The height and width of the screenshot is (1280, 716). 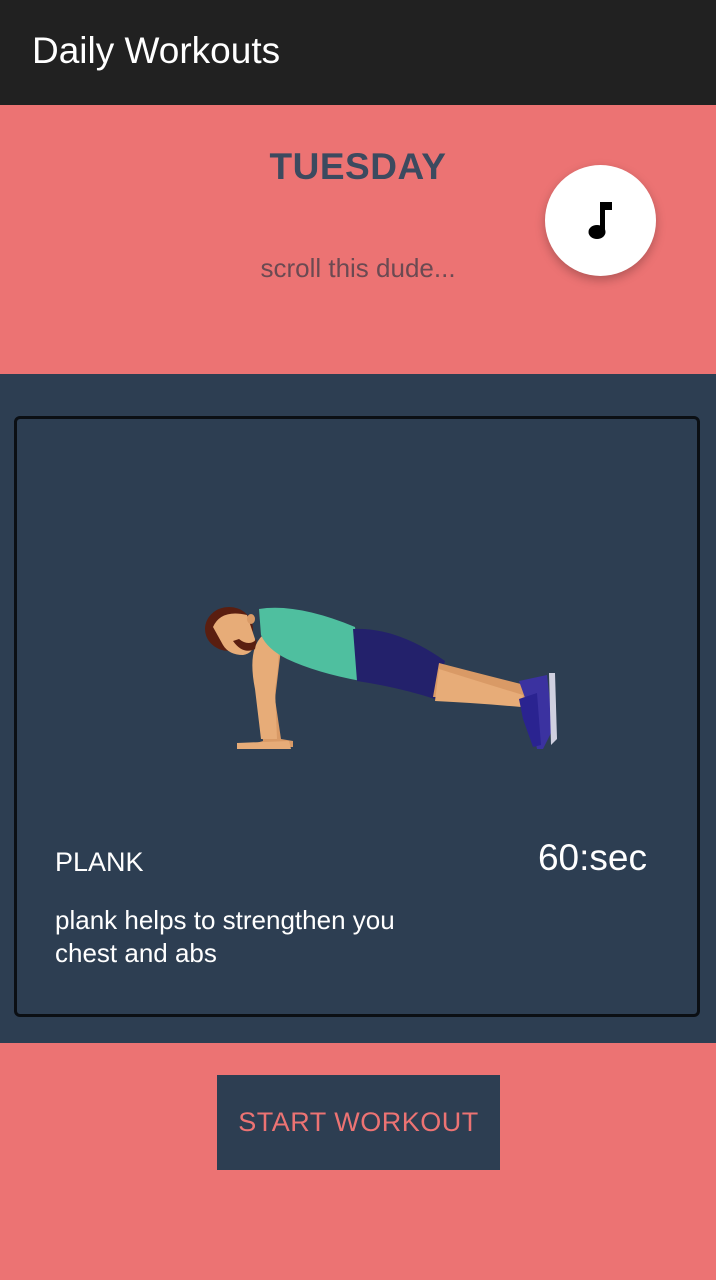 What do you see at coordinates (99, 862) in the screenshot?
I see `exercise-name: PLANK` at bounding box center [99, 862].